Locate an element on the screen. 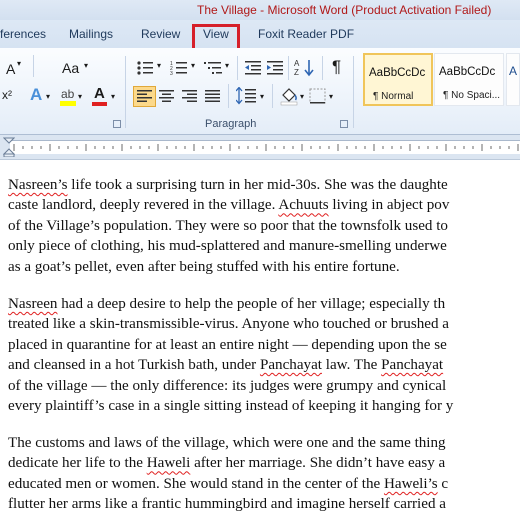 This screenshot has height=520, width=520. align-center-icon is located at coordinates (167, 96).